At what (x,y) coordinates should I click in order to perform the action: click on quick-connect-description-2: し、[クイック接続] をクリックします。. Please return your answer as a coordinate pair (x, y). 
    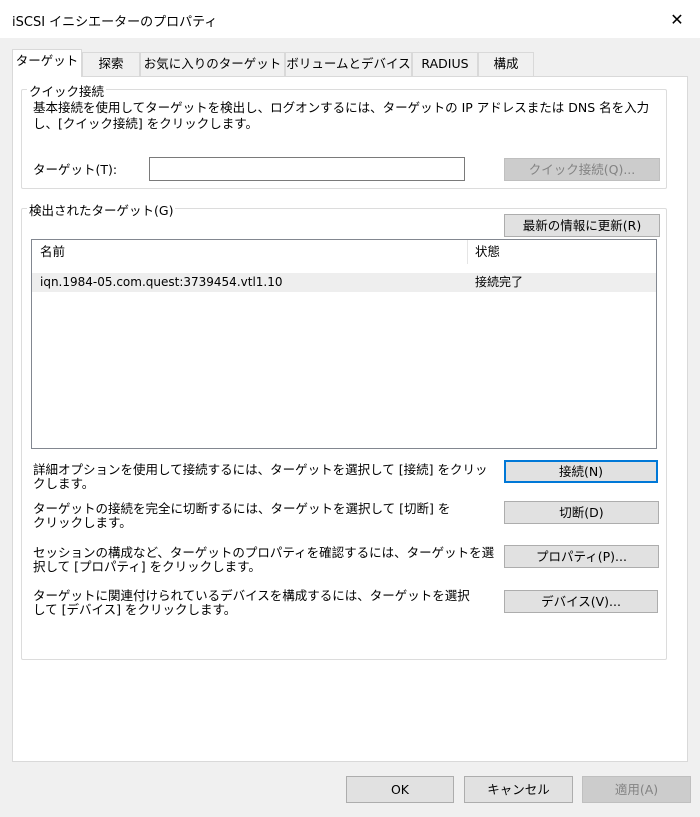
    Looking at the image, I should click on (145, 123).